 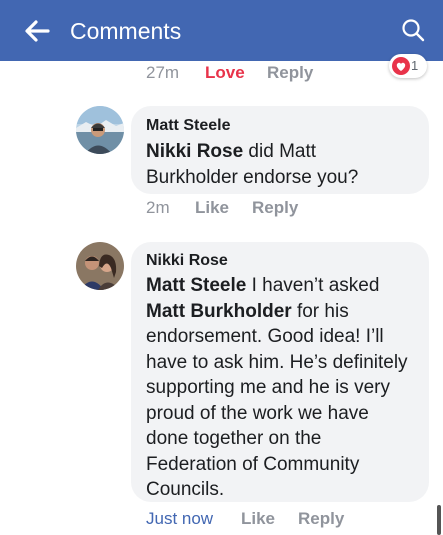 What do you see at coordinates (158, 207) in the screenshot?
I see `comment-timestamp: 2m` at bounding box center [158, 207].